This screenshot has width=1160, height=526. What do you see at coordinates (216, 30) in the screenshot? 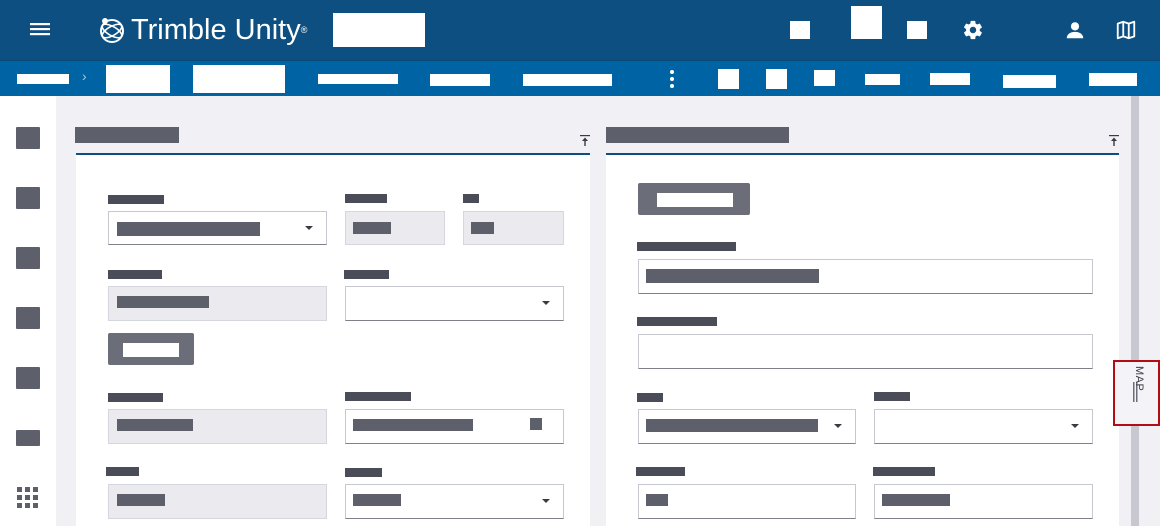
I see `brand-name-text: Trimble Unity` at bounding box center [216, 30].